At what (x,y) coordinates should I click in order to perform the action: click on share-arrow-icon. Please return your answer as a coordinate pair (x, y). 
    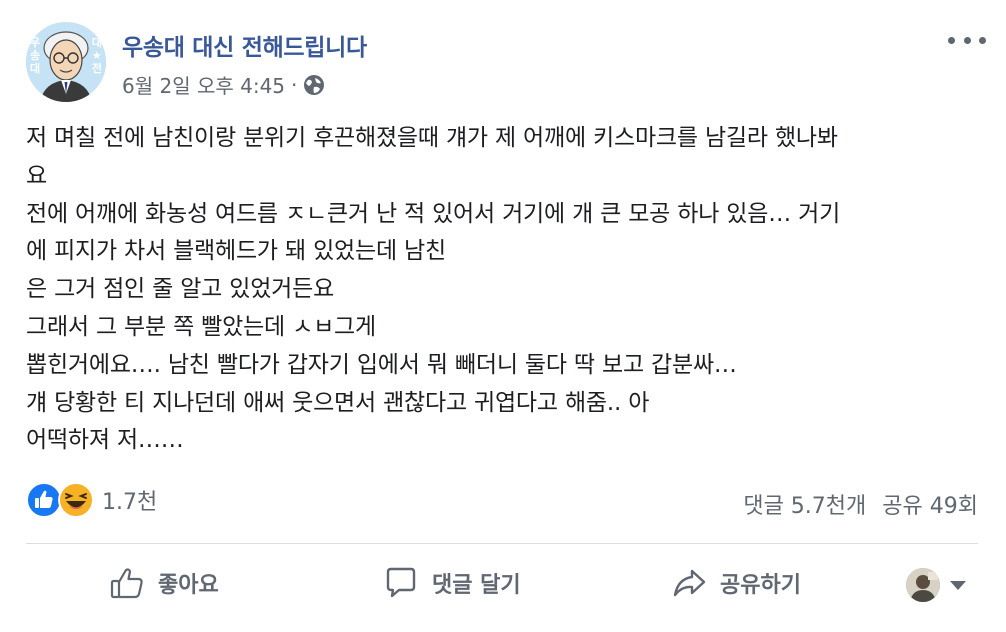
    Looking at the image, I should click on (689, 583).